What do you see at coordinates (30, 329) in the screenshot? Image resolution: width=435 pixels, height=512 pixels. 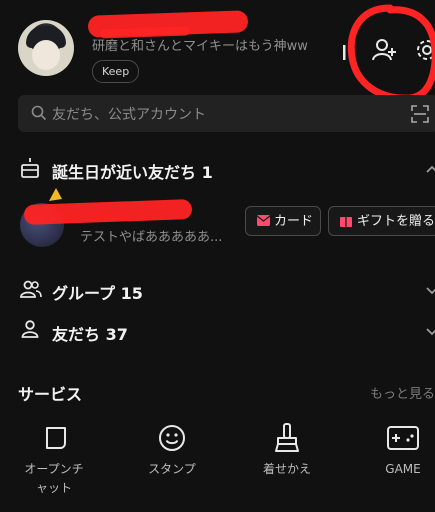 I see `friend-icon` at bounding box center [30, 329].